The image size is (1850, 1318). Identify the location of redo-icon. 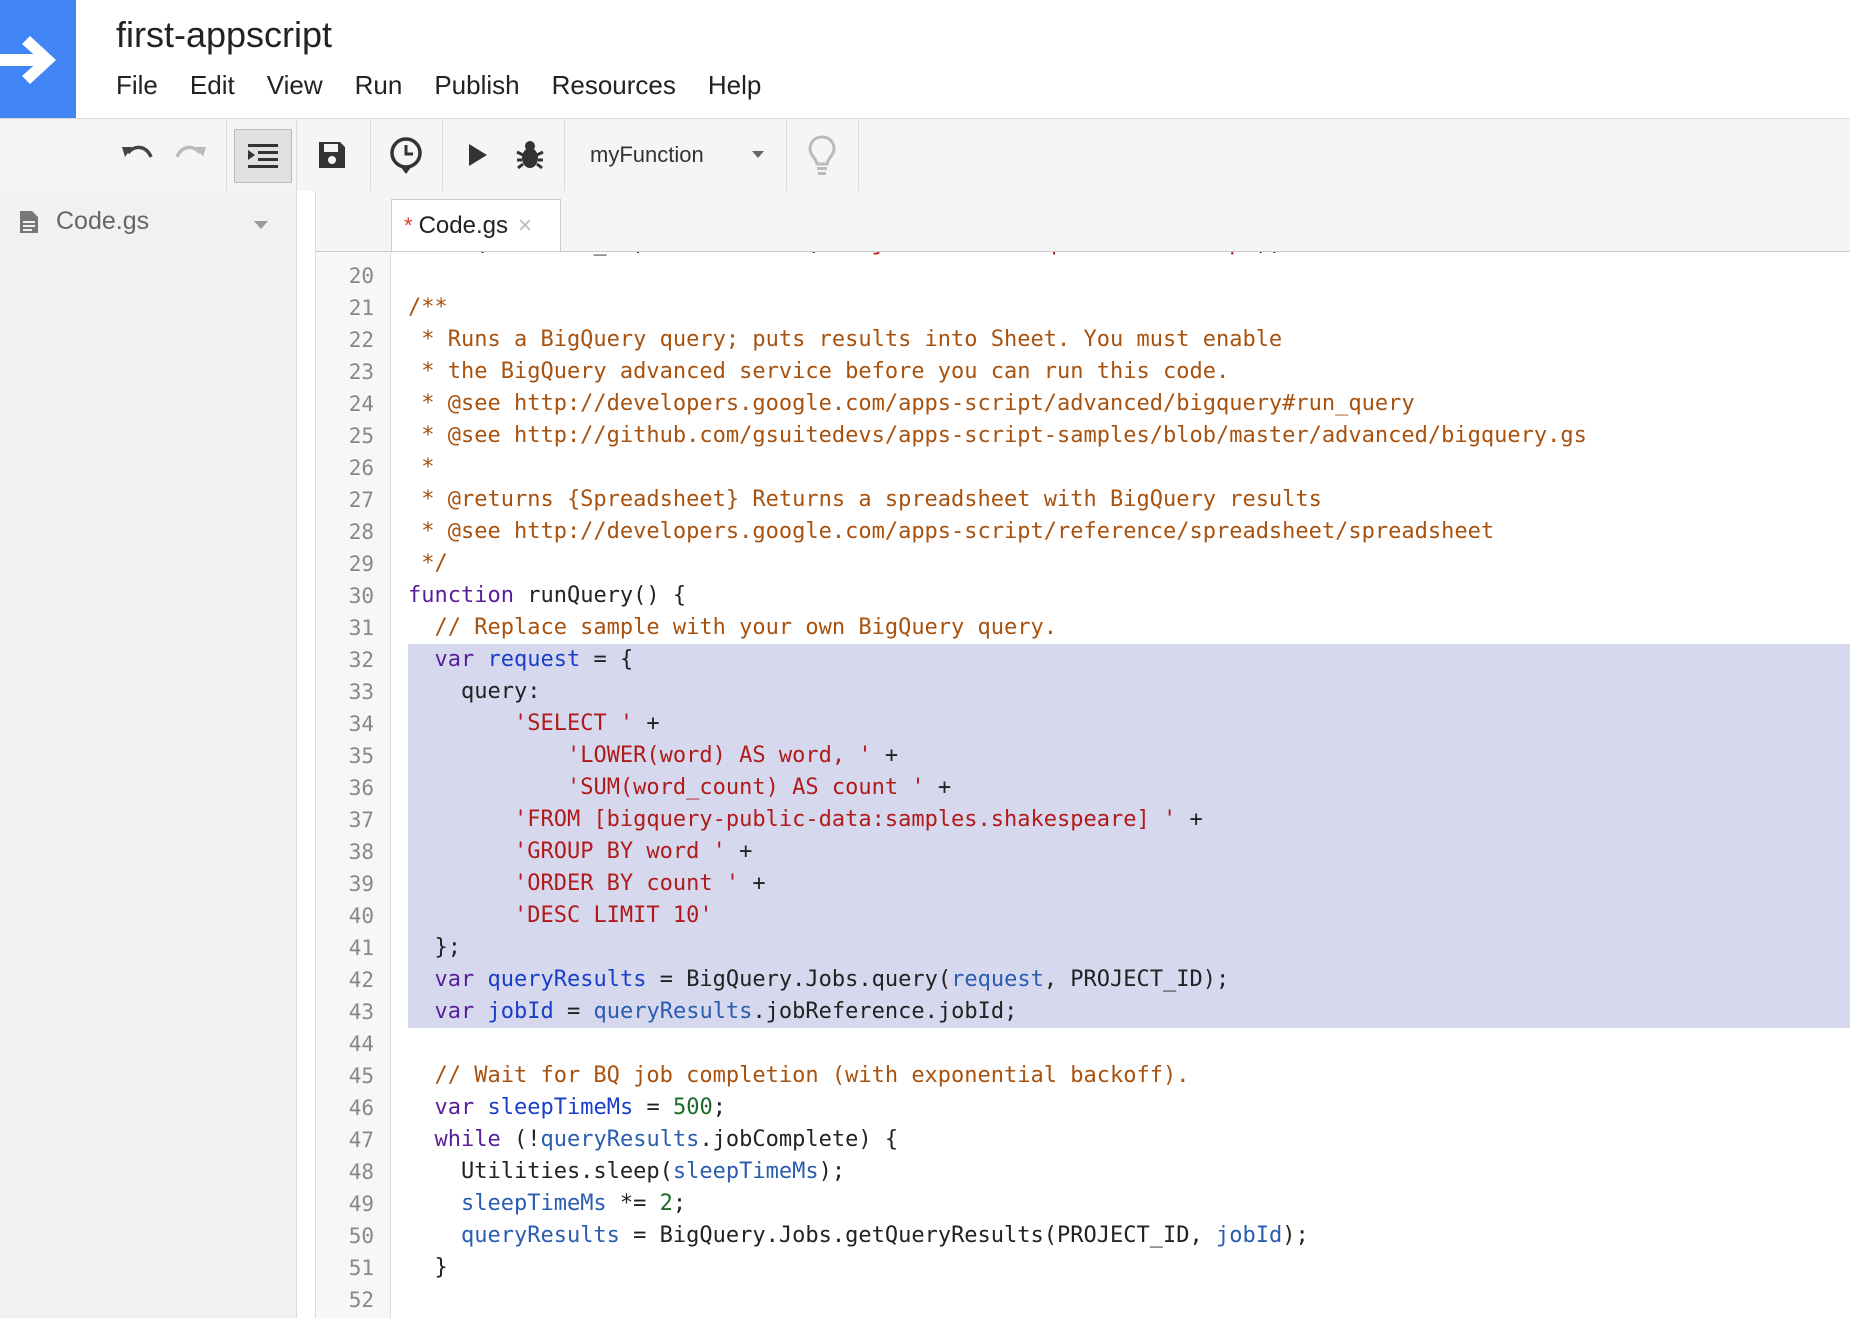
(190, 151).